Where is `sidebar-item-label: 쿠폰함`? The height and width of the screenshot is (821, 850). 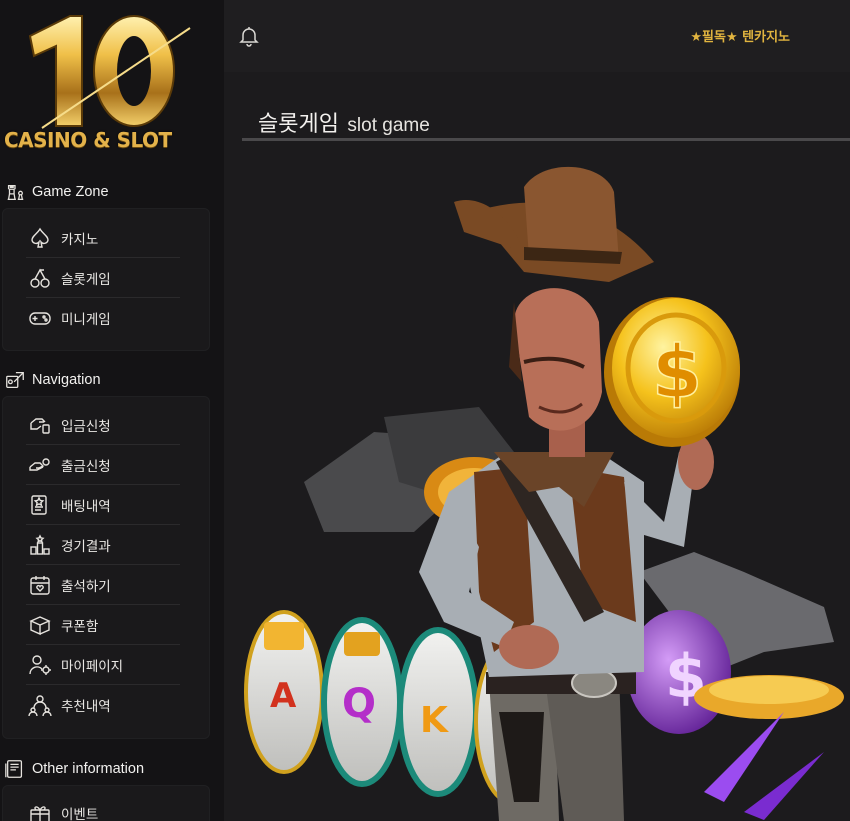
sidebar-item-label: 쿠폰함 is located at coordinates (80, 626).